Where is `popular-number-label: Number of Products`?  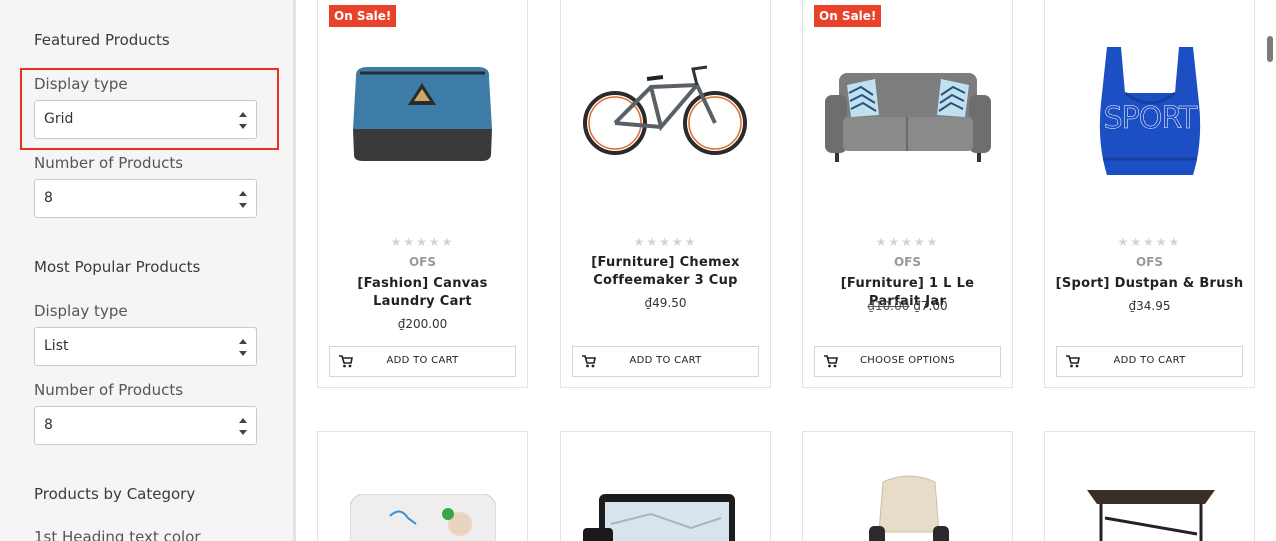
popular-number-label: Number of Products is located at coordinates (109, 390).